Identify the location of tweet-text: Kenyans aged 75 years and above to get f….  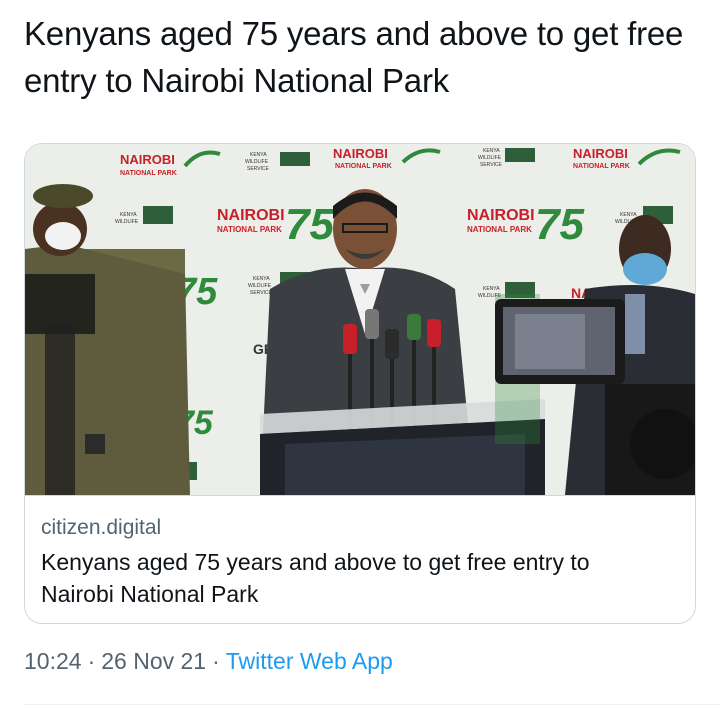
(354, 57).